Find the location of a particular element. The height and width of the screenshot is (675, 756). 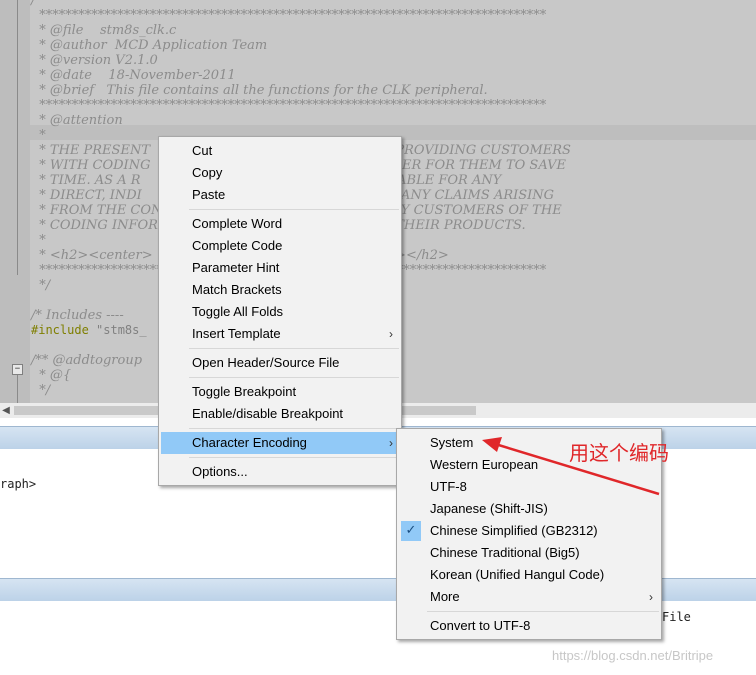

annotation-arrow is located at coordinates (571, 466).